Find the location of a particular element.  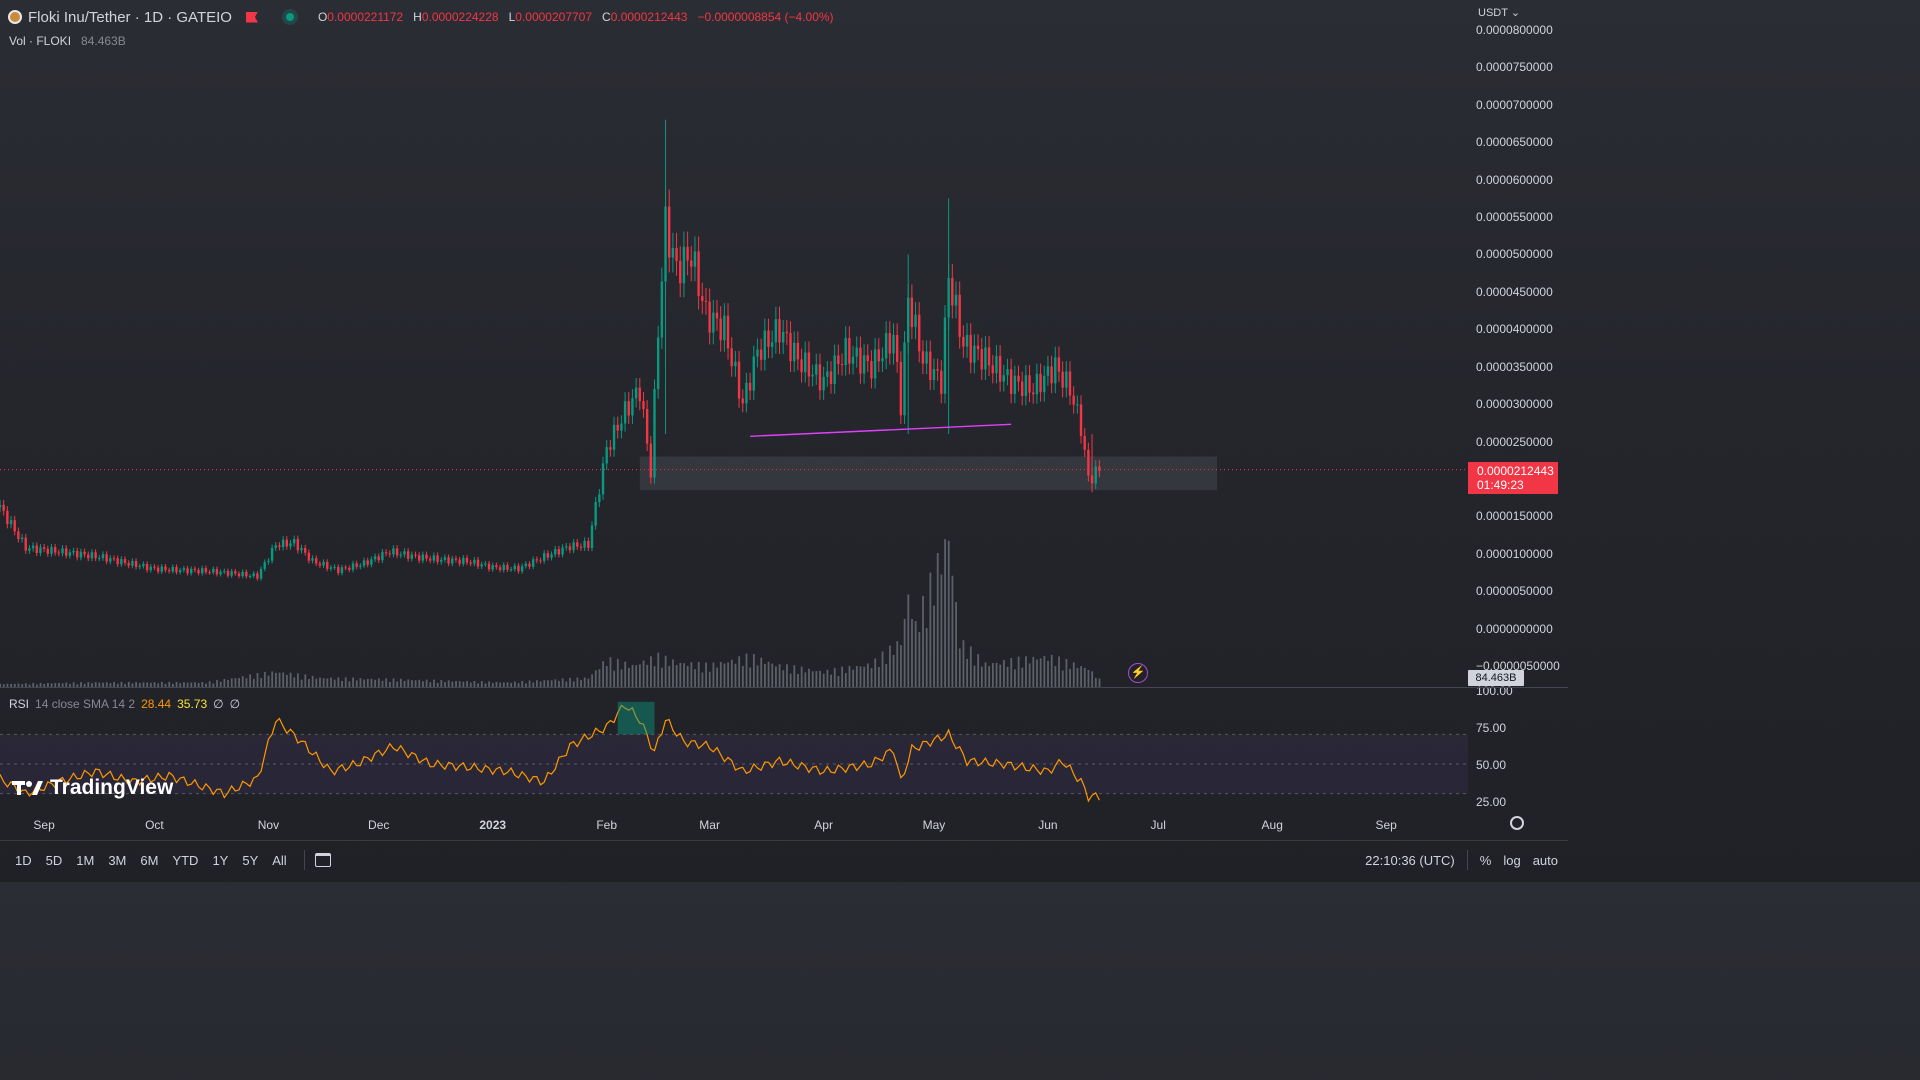

pane-separator is located at coordinates (784, 687).